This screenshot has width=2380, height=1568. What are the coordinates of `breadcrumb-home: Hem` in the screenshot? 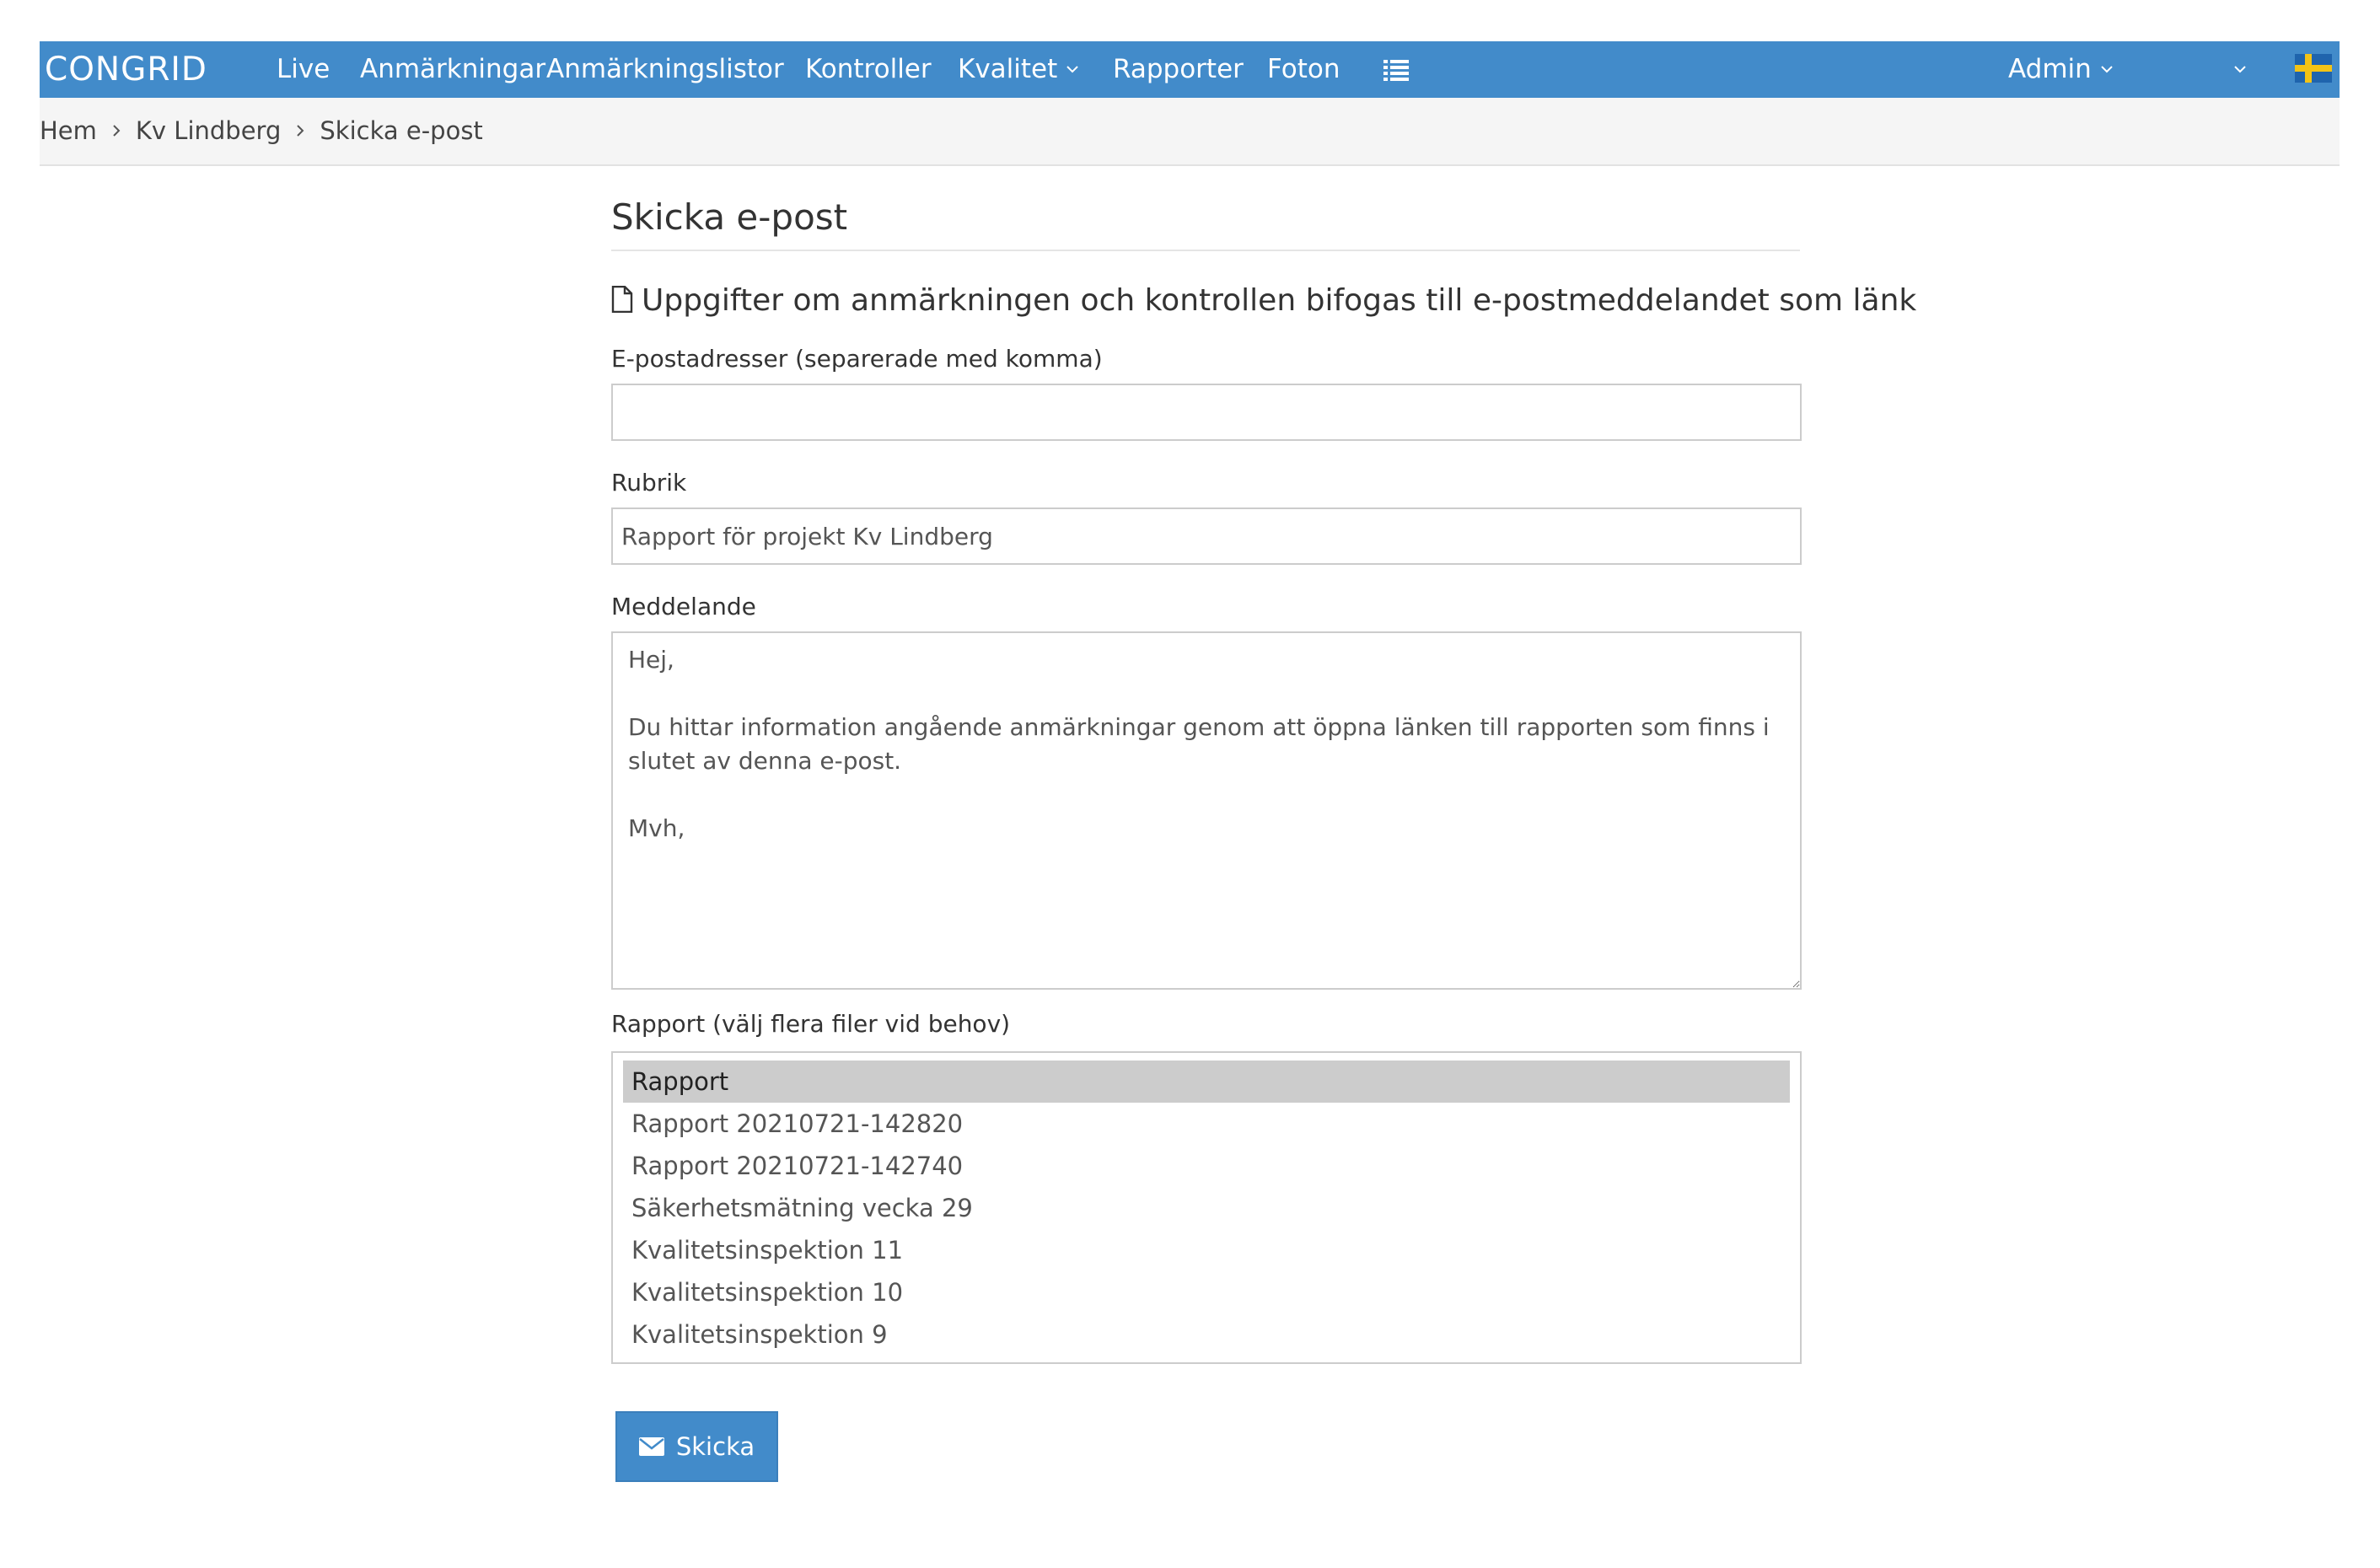 It's located at (68, 130).